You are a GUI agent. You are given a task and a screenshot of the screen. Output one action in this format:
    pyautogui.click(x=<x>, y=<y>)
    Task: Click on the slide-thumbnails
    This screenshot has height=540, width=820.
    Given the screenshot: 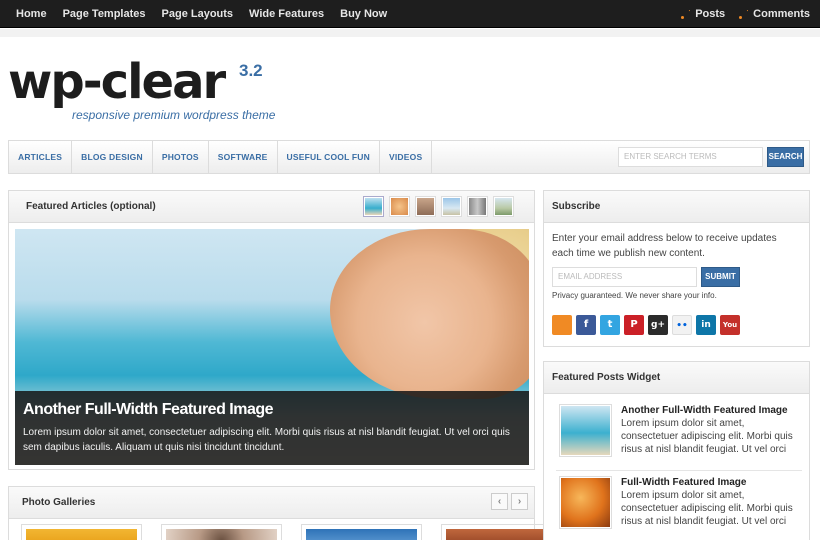 What is the action you would take?
    pyautogui.click(x=436, y=206)
    